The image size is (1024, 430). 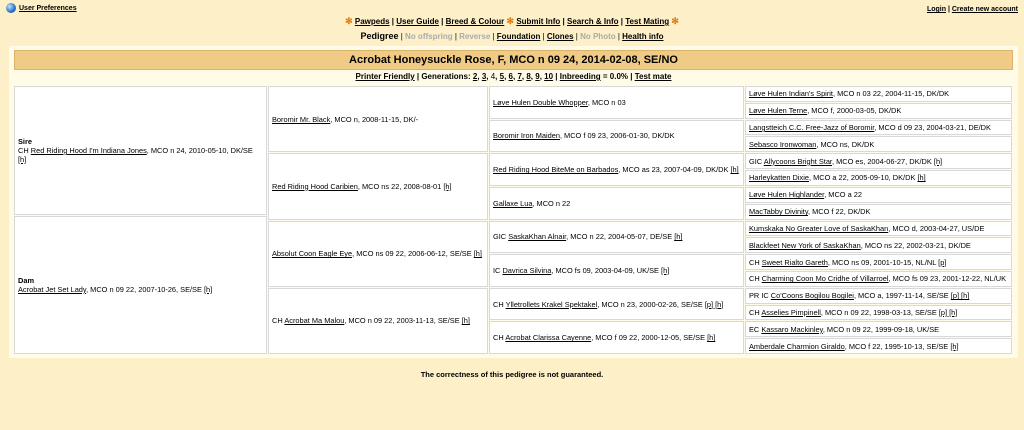 I want to click on cat-entry: Sebasco Ironwoman, MCO ns, DK/DK, so click(x=878, y=144).